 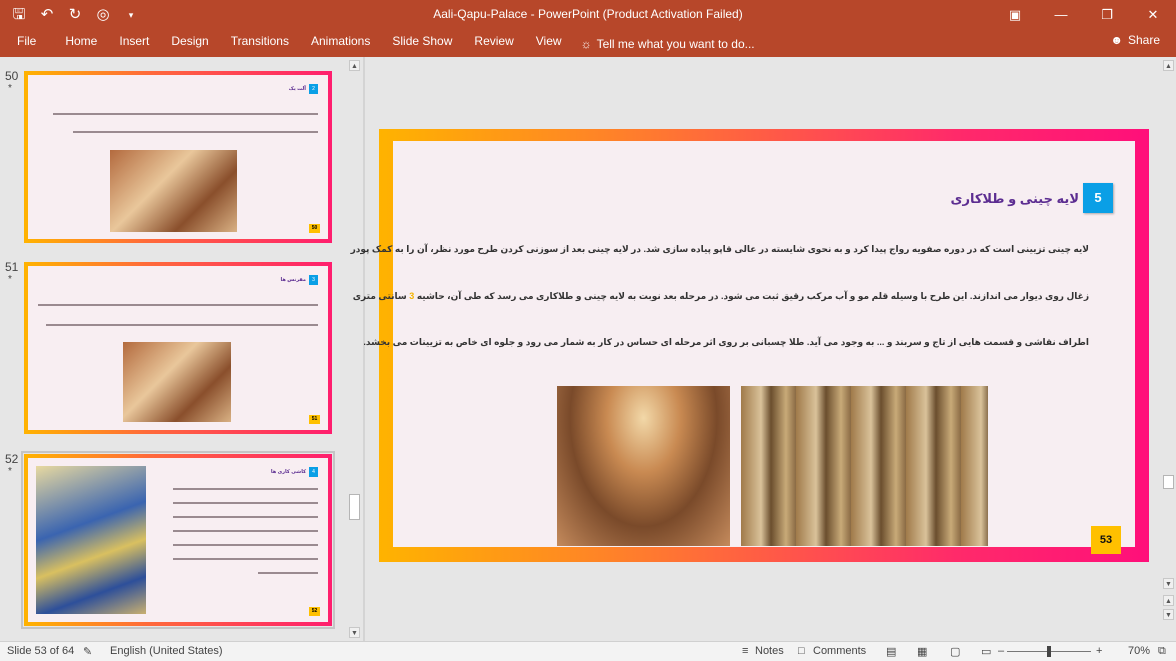 I want to click on tab-home: Home, so click(x=81, y=43).